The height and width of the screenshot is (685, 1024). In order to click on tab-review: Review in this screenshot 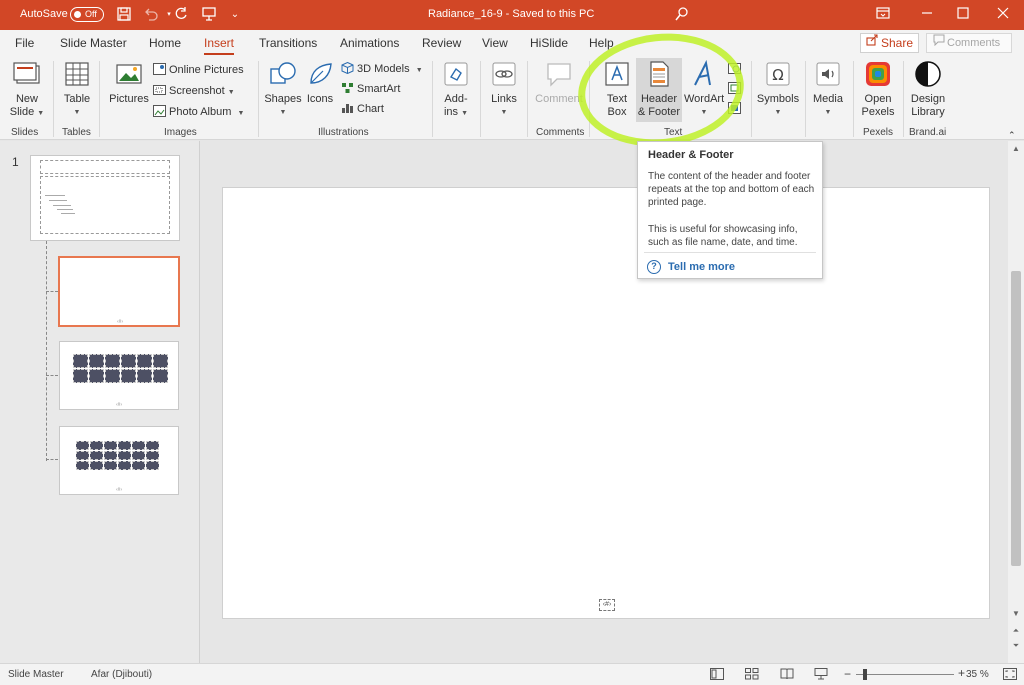, I will do `click(441, 43)`.